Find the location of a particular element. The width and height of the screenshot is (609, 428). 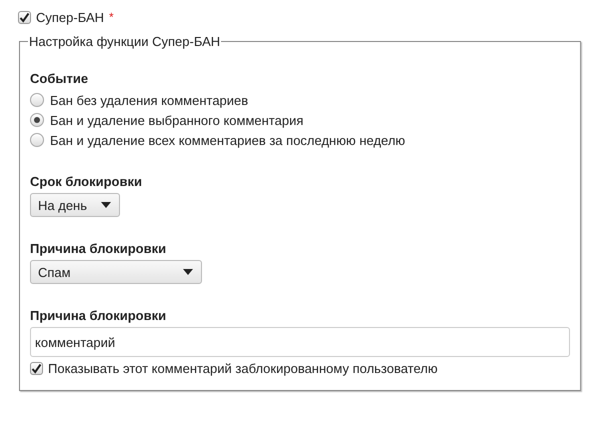

input-field: комментарий is located at coordinates (300, 342).